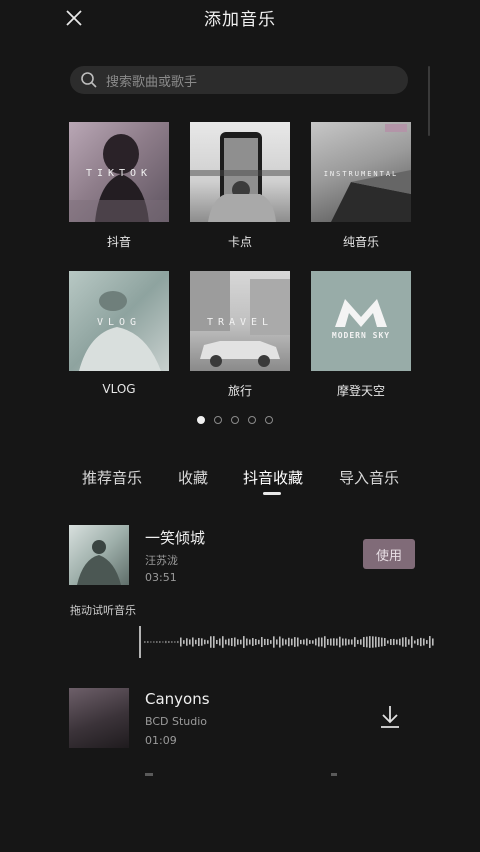  Describe the element at coordinates (99, 555) in the screenshot. I see `song-cover` at that location.